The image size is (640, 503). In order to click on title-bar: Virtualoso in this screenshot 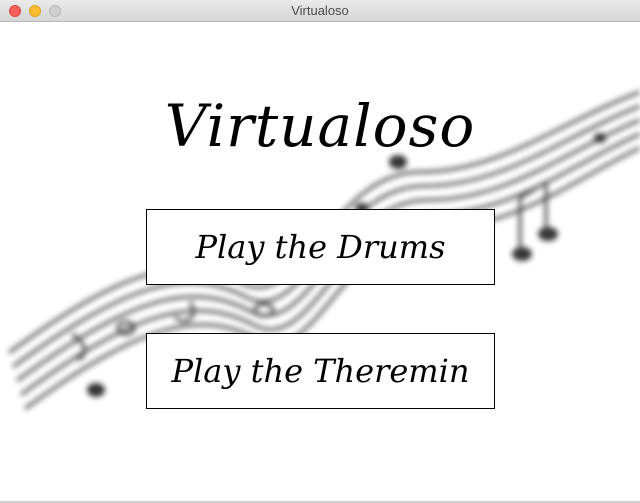, I will do `click(320, 11)`.